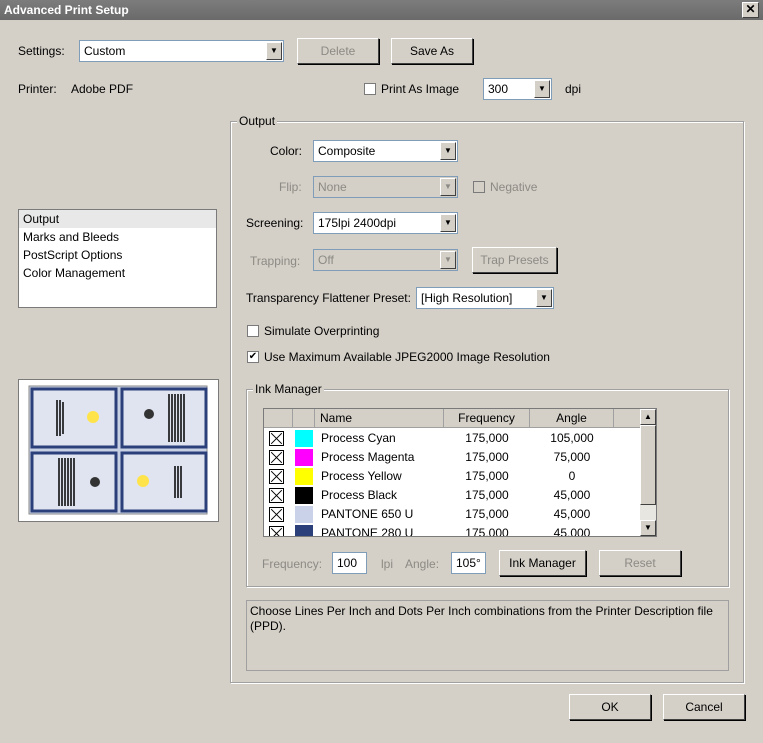  I want to click on flattener-value: [High Resolution], so click(467, 298).